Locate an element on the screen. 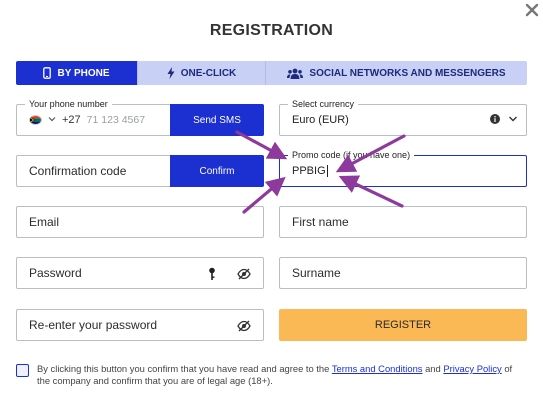 The width and height of the screenshot is (543, 397). dialog-title: REGISTRATION is located at coordinates (271, 30).